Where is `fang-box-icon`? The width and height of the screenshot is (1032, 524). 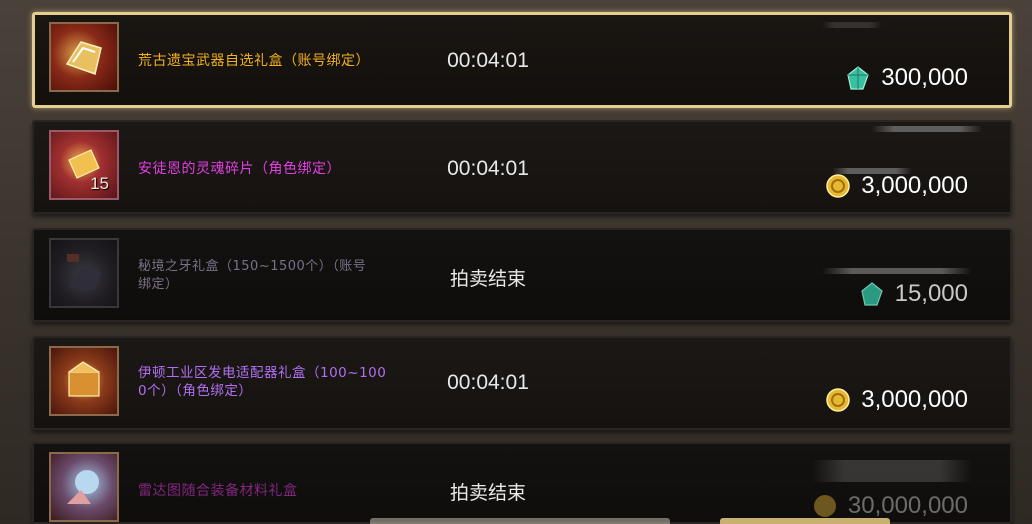
fang-box-icon is located at coordinates (84, 273).